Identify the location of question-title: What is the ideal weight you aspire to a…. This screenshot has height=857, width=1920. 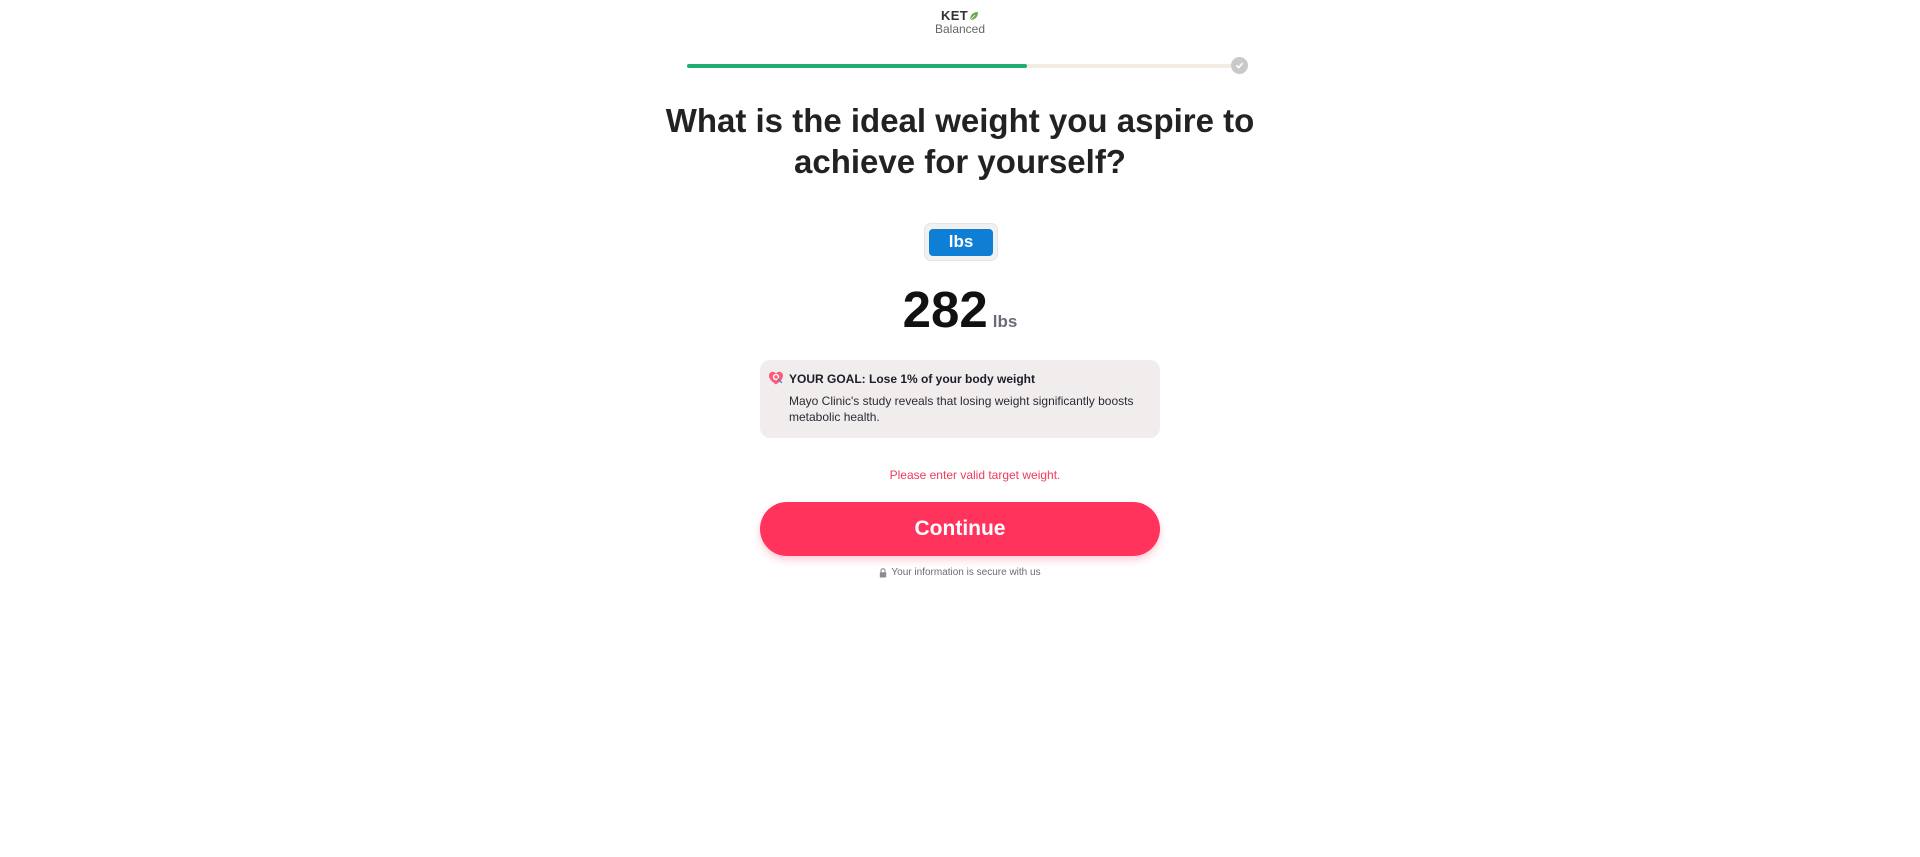
(960, 141).